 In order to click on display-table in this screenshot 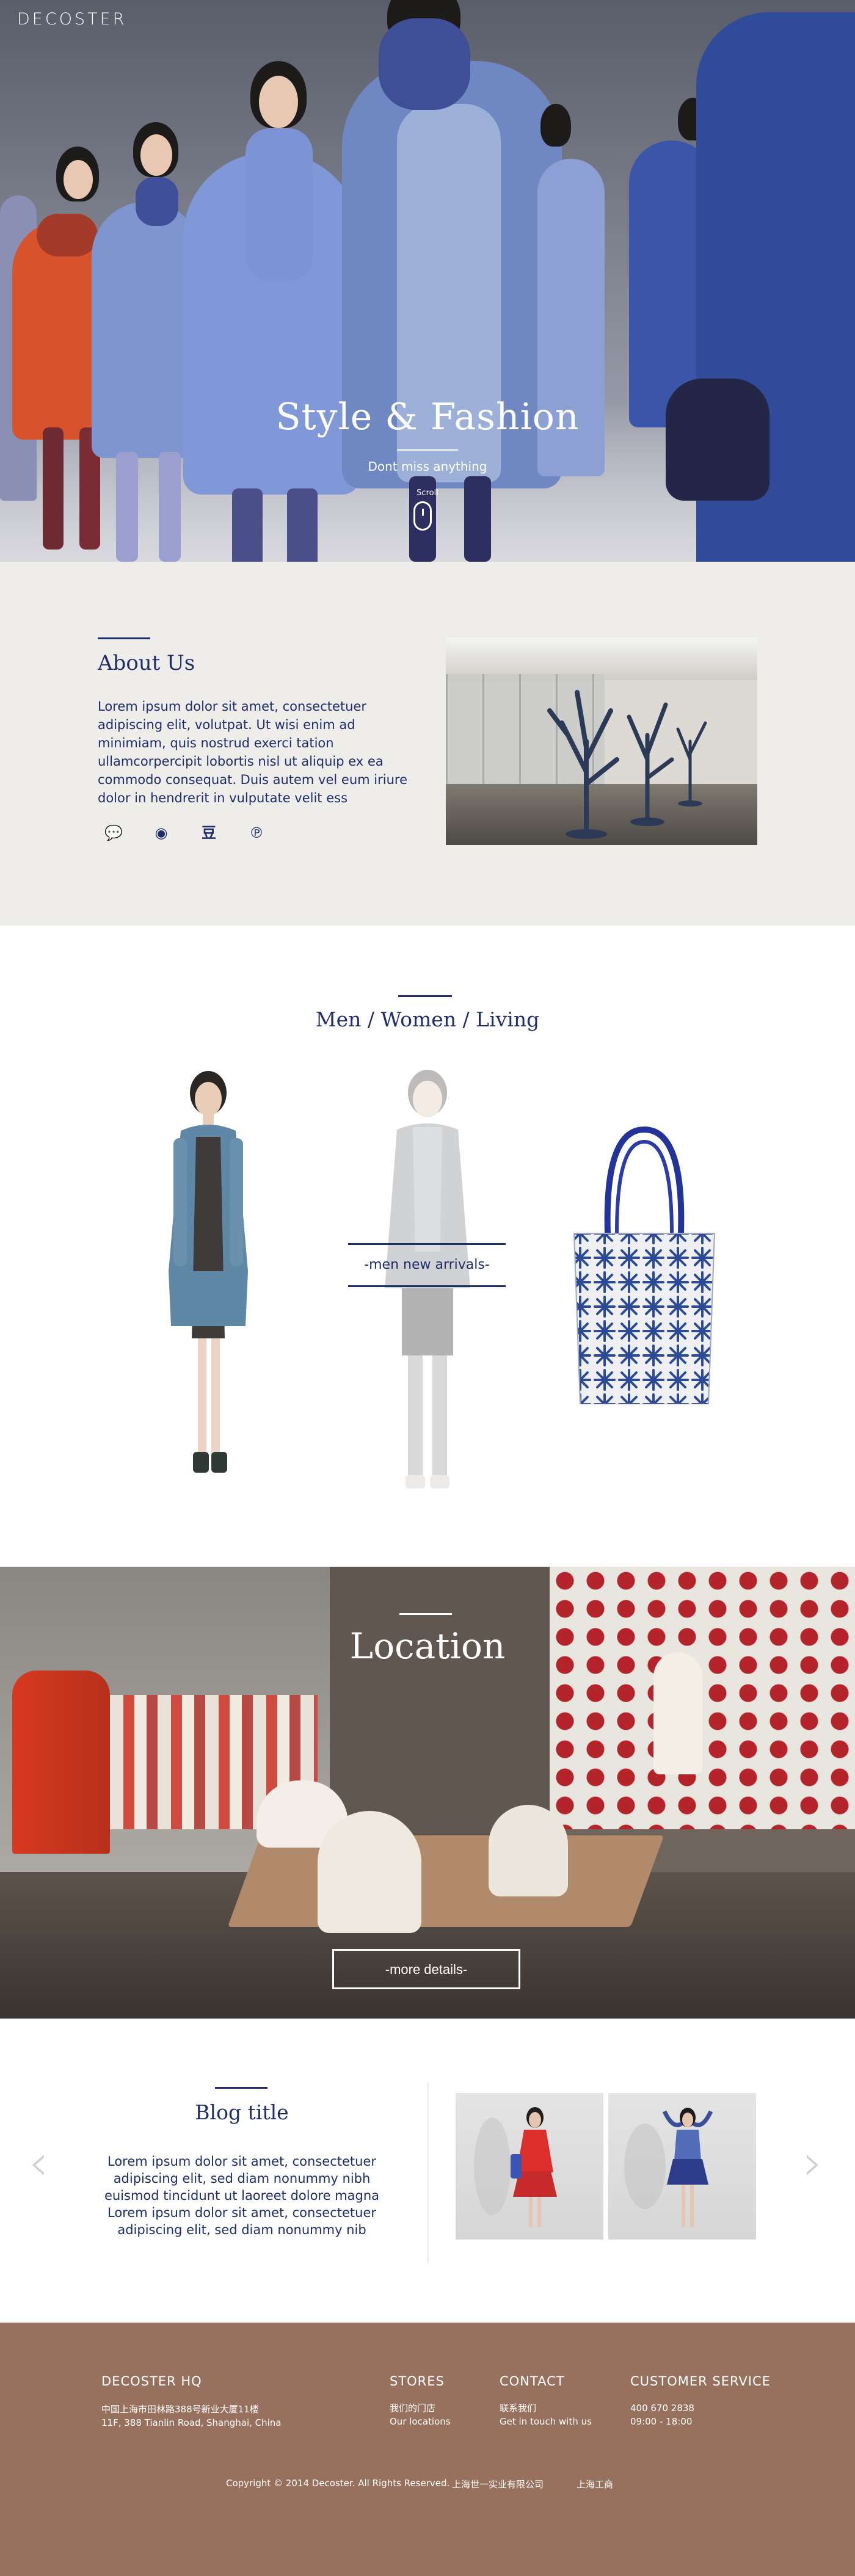, I will do `click(445, 1881)`.